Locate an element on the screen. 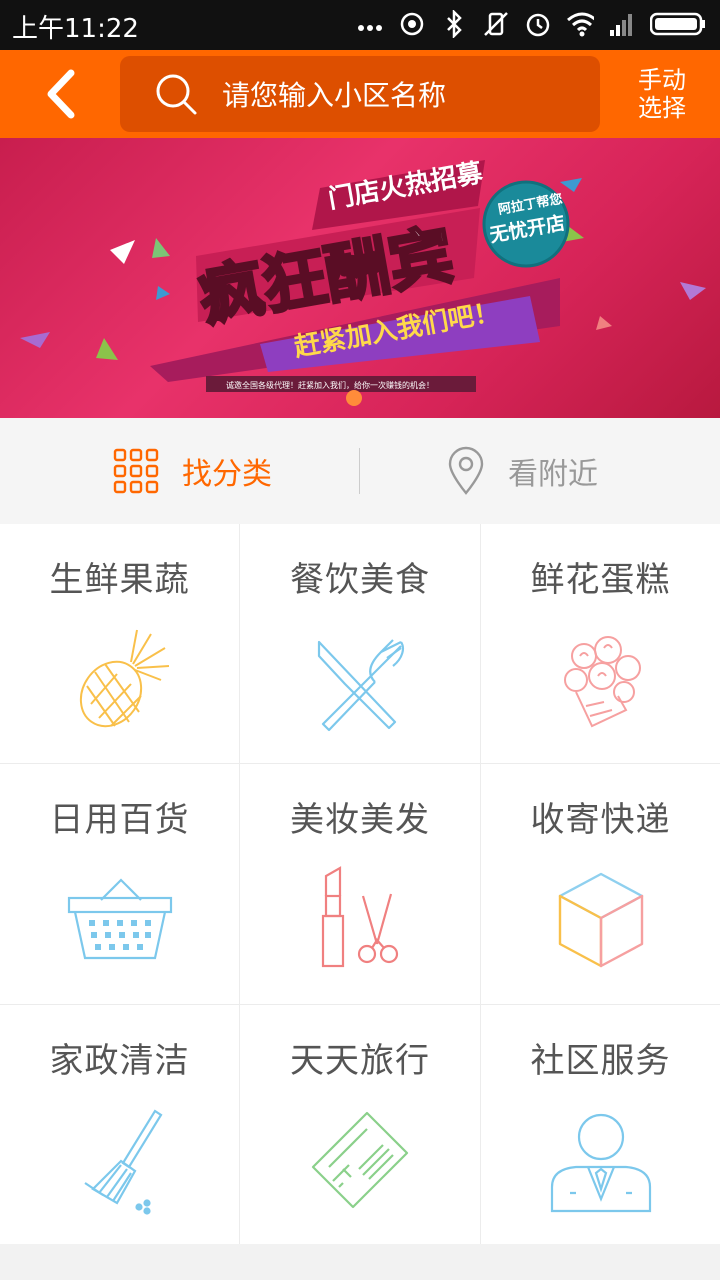  broom-icon is located at coordinates (122, 1162).